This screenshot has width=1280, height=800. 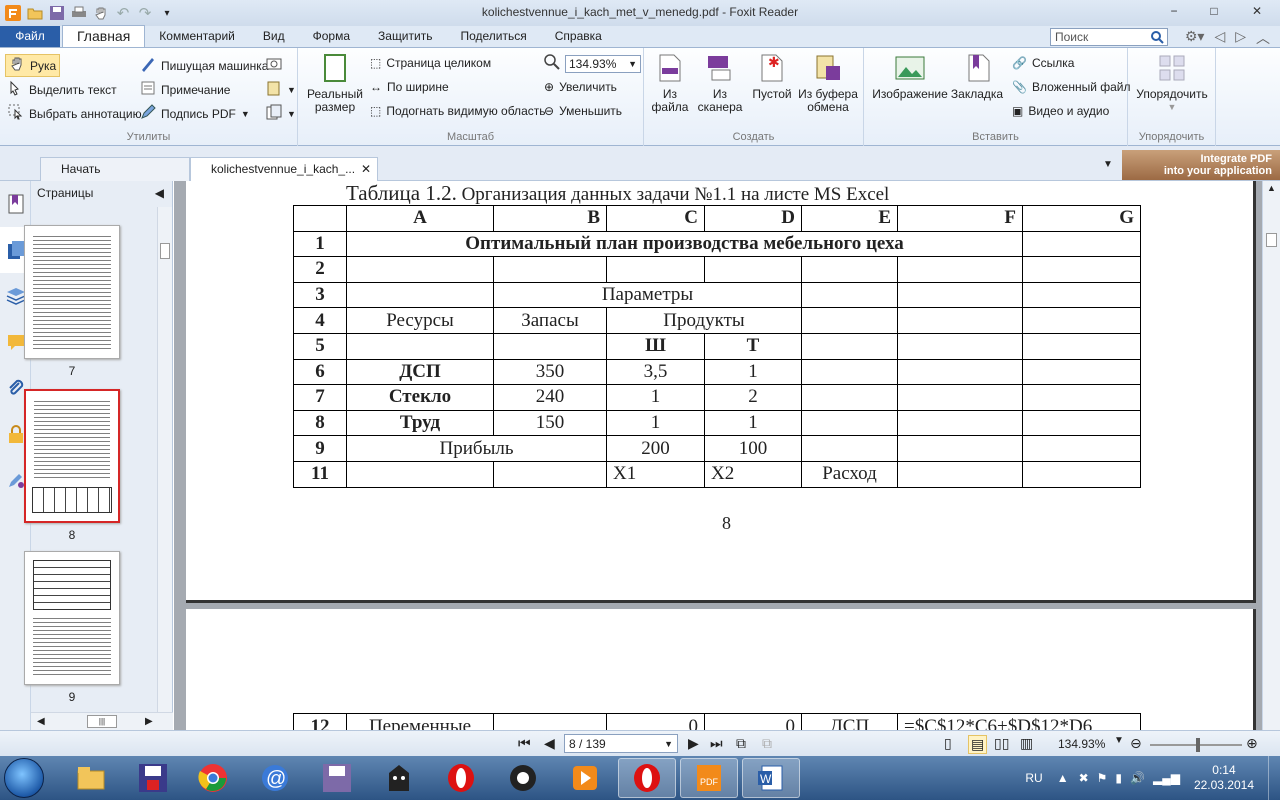 What do you see at coordinates (145, 13) in the screenshot?
I see `redo-icon: ↷` at bounding box center [145, 13].